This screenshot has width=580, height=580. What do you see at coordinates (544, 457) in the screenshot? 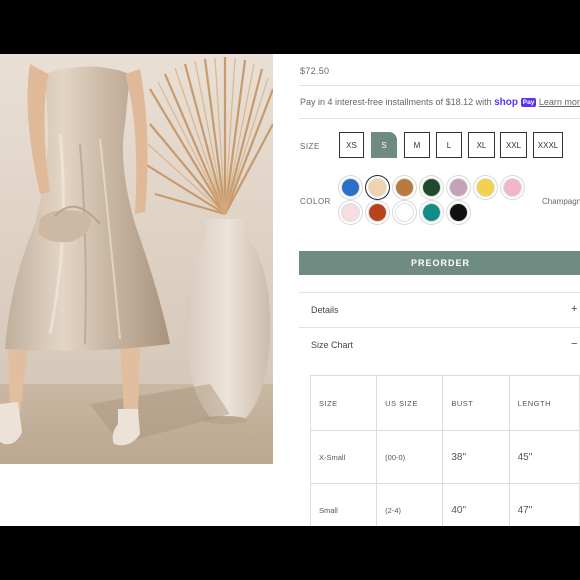
I see `table-cell: 45"` at bounding box center [544, 457].